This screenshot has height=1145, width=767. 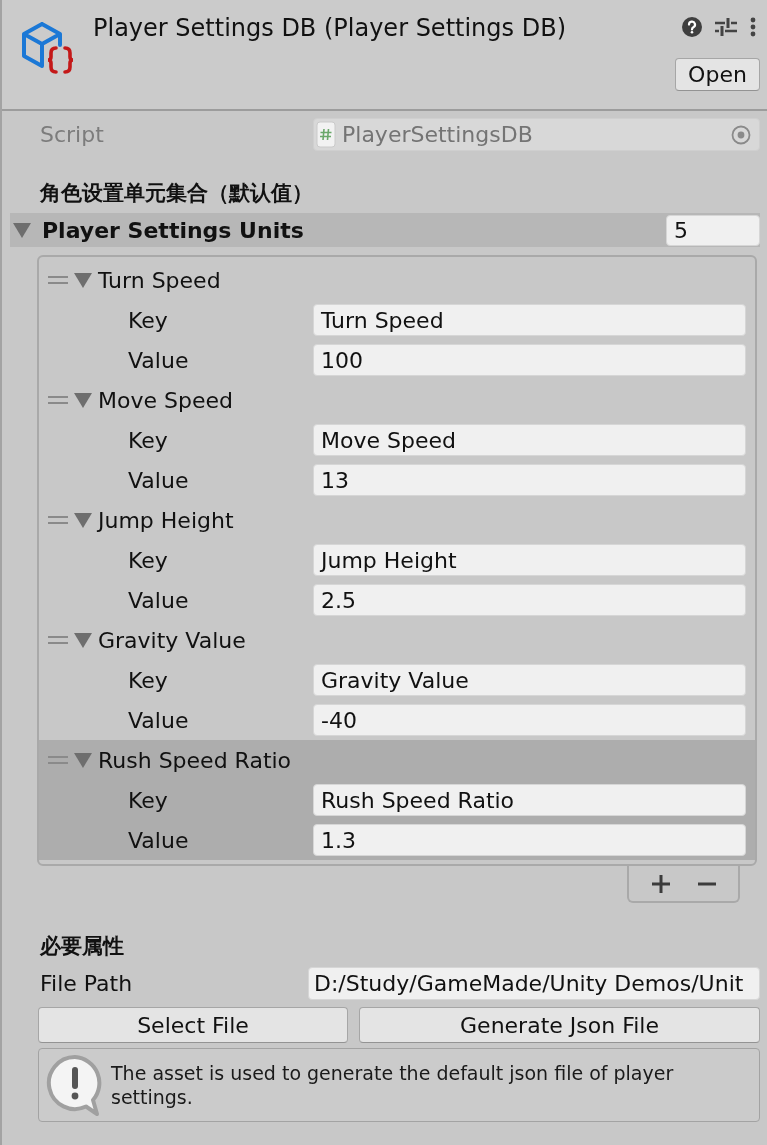 What do you see at coordinates (529, 360) in the screenshot?
I see `text-field: 100` at bounding box center [529, 360].